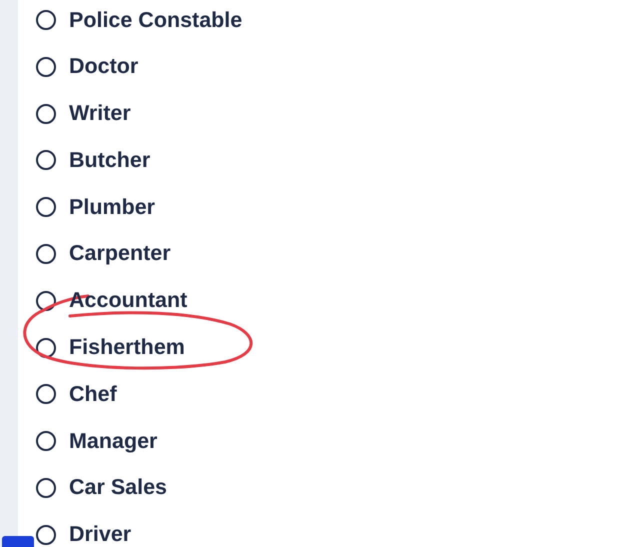 The image size is (640, 547). What do you see at coordinates (100, 534) in the screenshot?
I see `option-label: Driver` at bounding box center [100, 534].